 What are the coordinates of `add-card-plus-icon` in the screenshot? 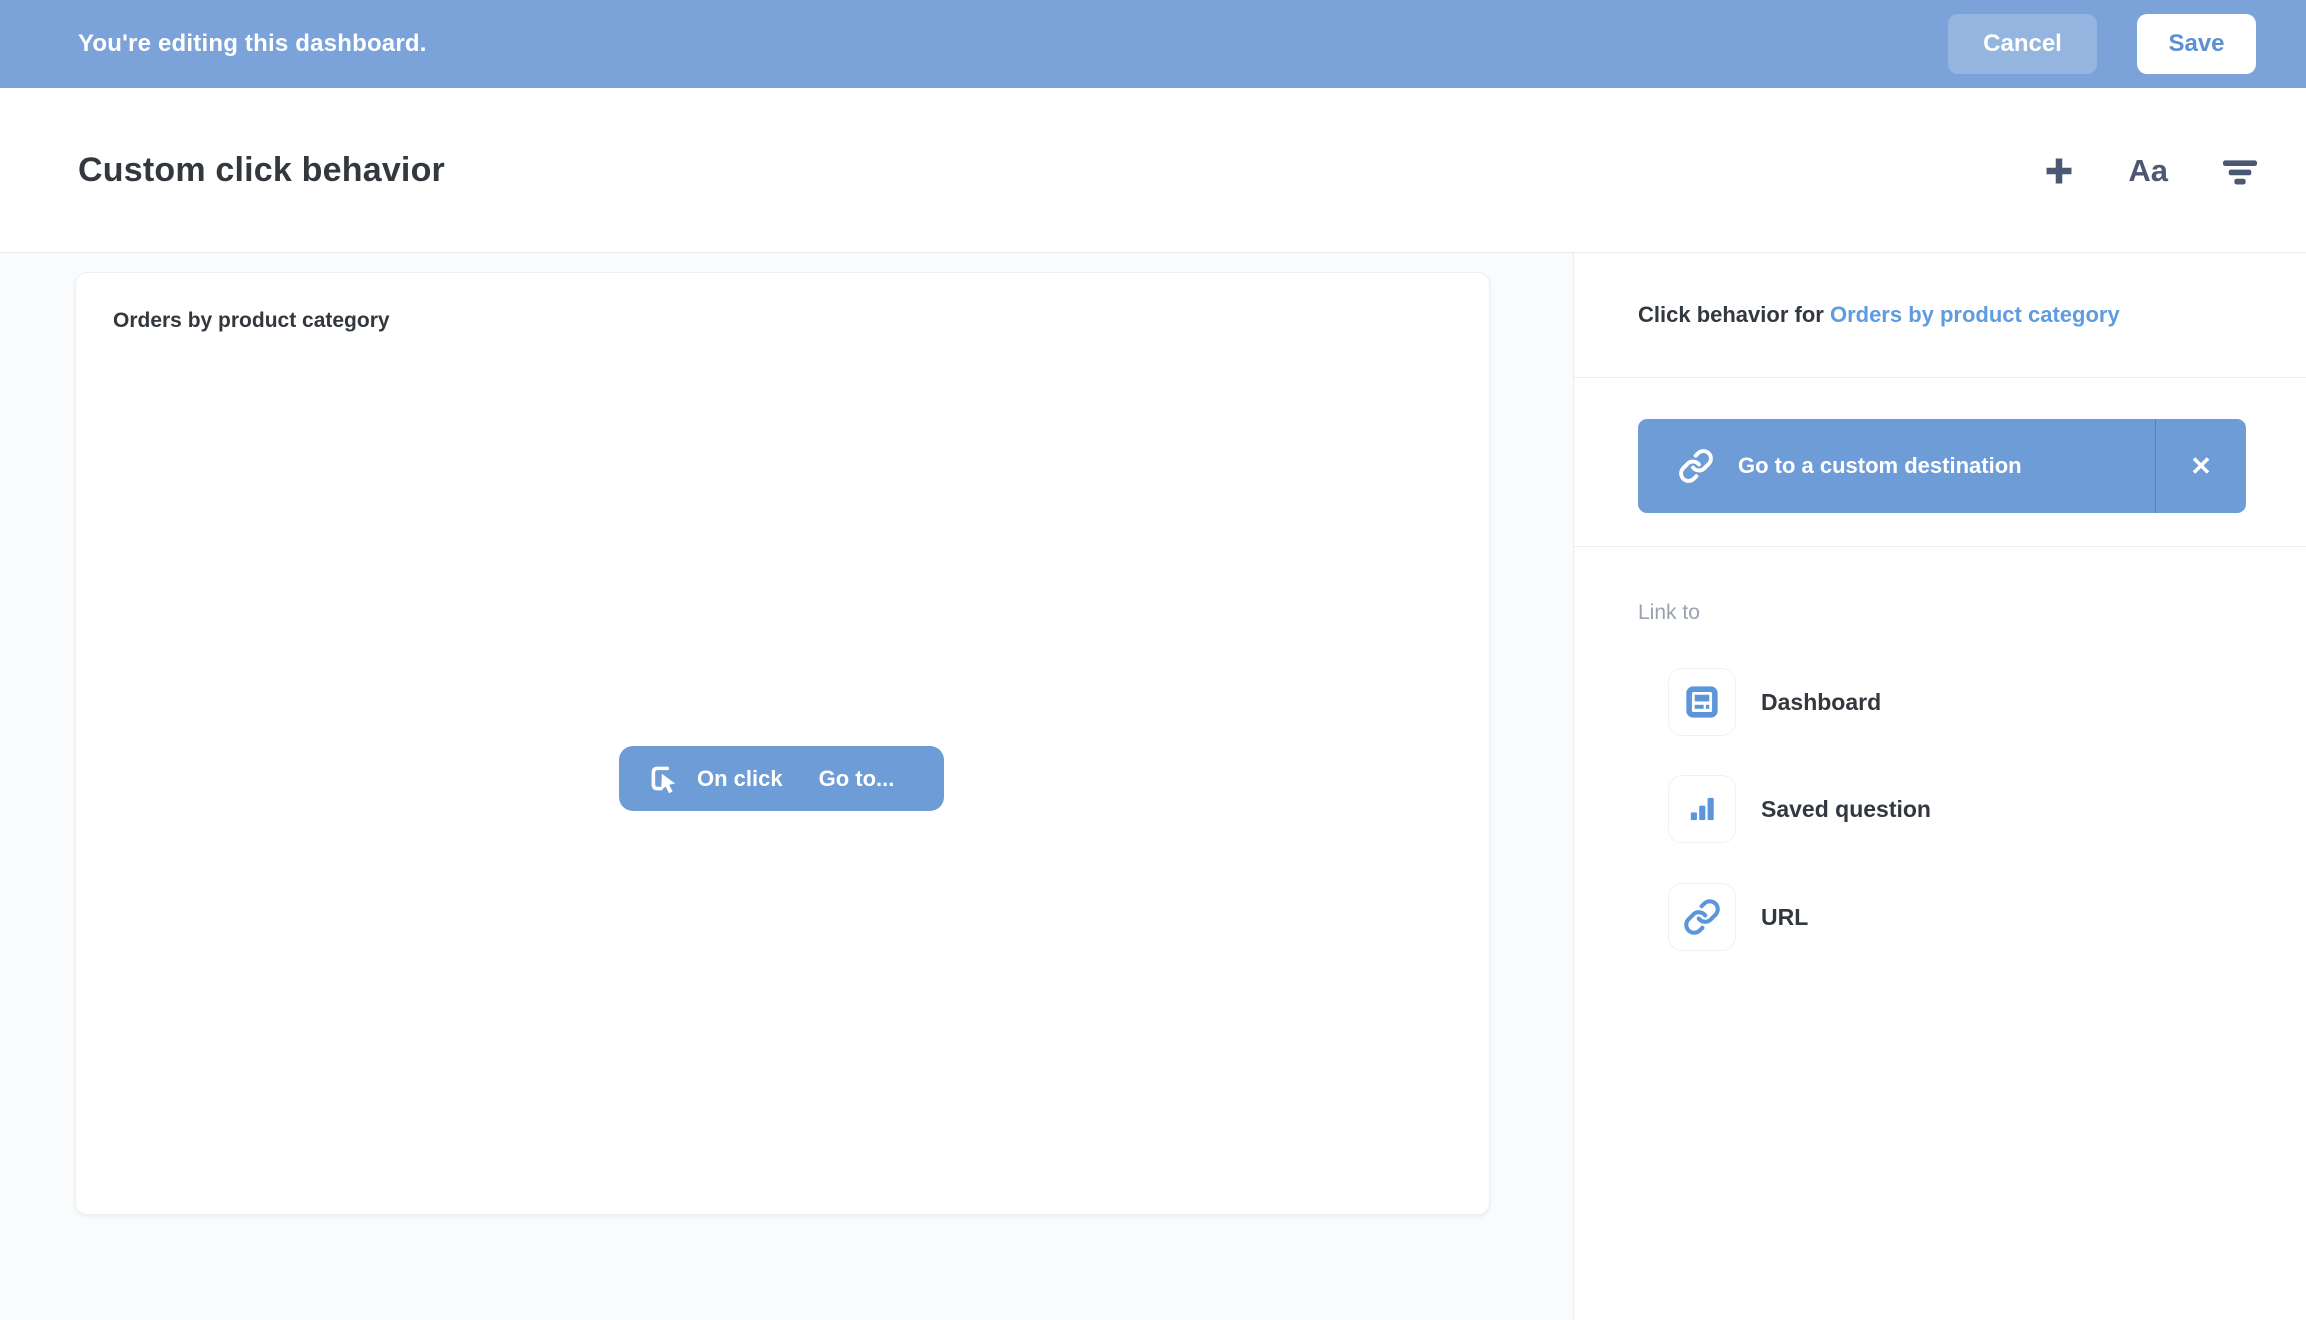 It's located at (2059, 171).